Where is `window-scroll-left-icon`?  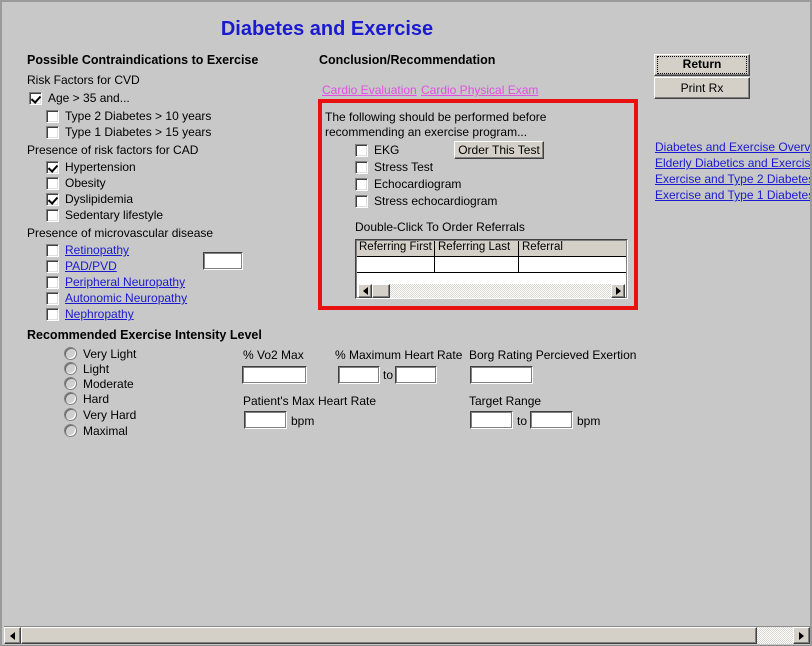 window-scroll-left-icon is located at coordinates (12, 635).